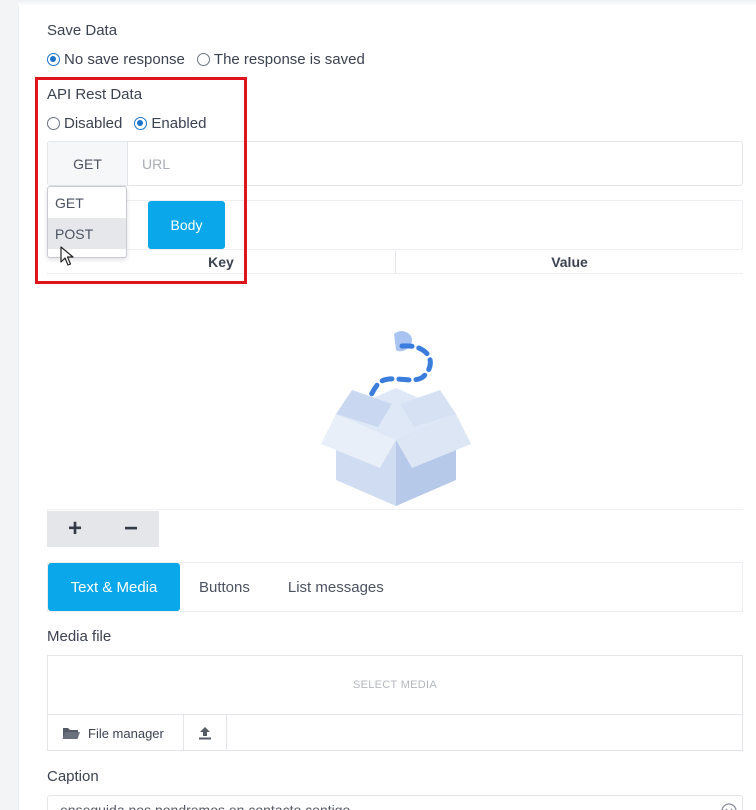 Image resolution: width=756 pixels, height=810 pixels. What do you see at coordinates (132, 123) in the screenshot?
I see `api-rest-radio-group: Disabled Enabled` at bounding box center [132, 123].